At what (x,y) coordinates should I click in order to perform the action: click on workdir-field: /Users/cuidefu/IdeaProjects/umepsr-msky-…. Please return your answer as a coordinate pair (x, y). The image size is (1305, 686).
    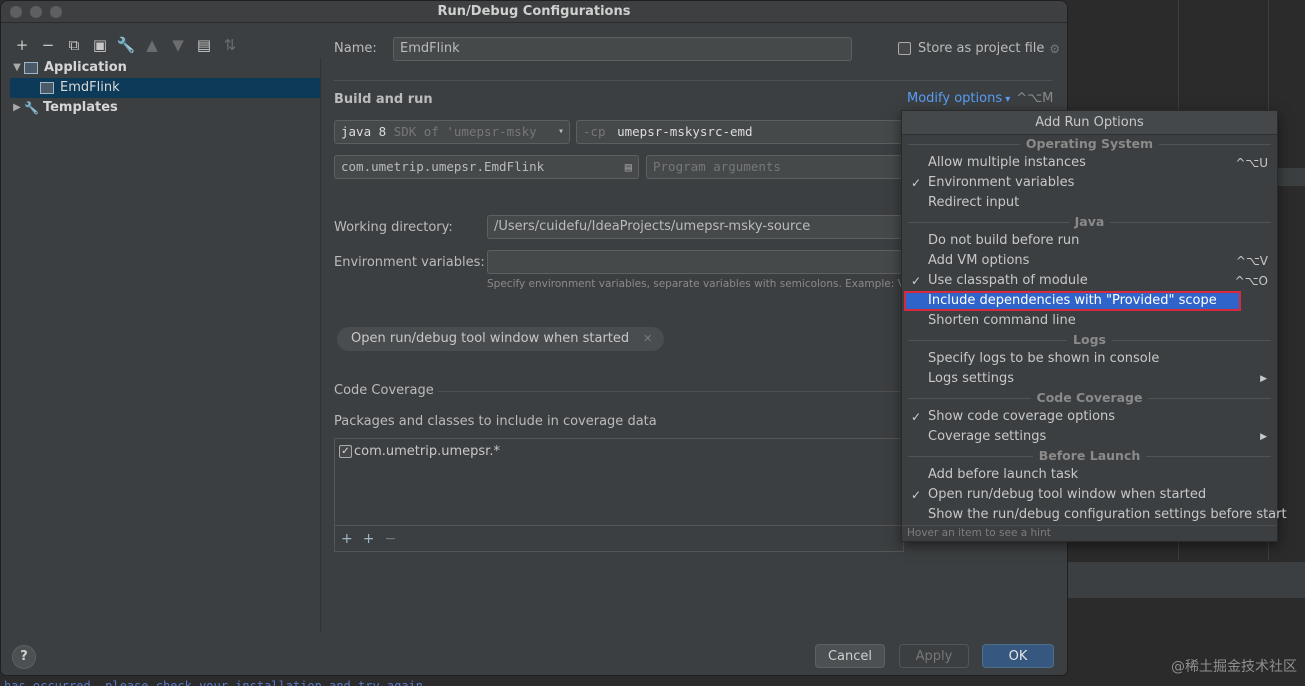
    Looking at the image, I should click on (694, 227).